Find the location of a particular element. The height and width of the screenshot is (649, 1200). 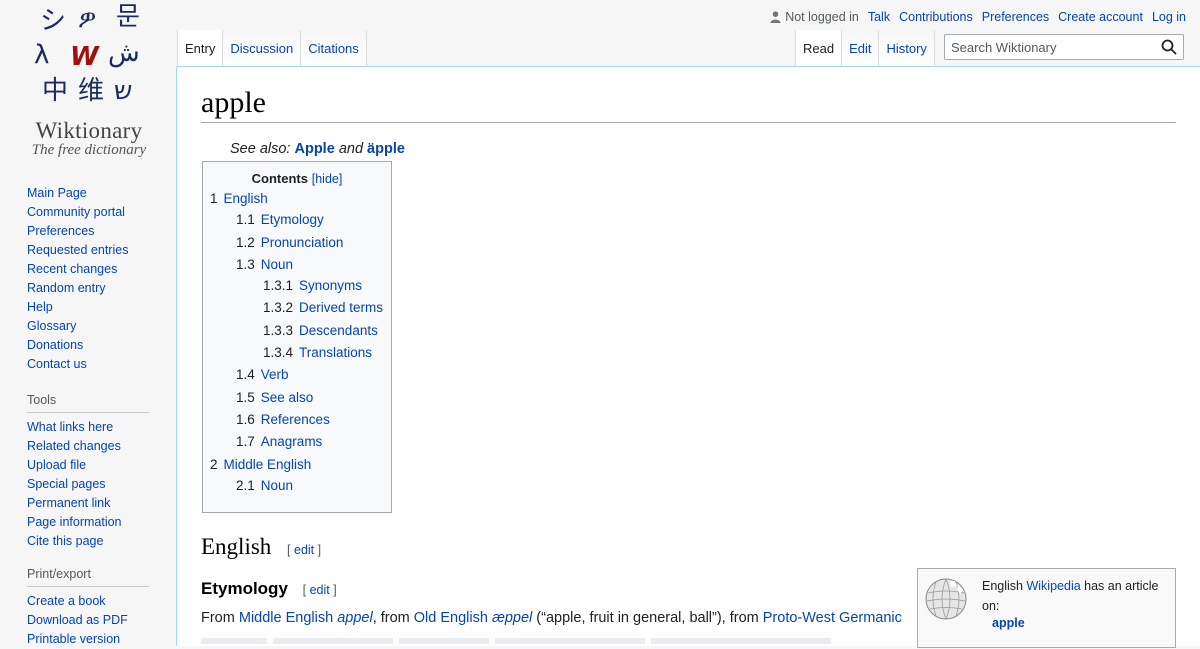

tab-read: Read is located at coordinates (819, 48).